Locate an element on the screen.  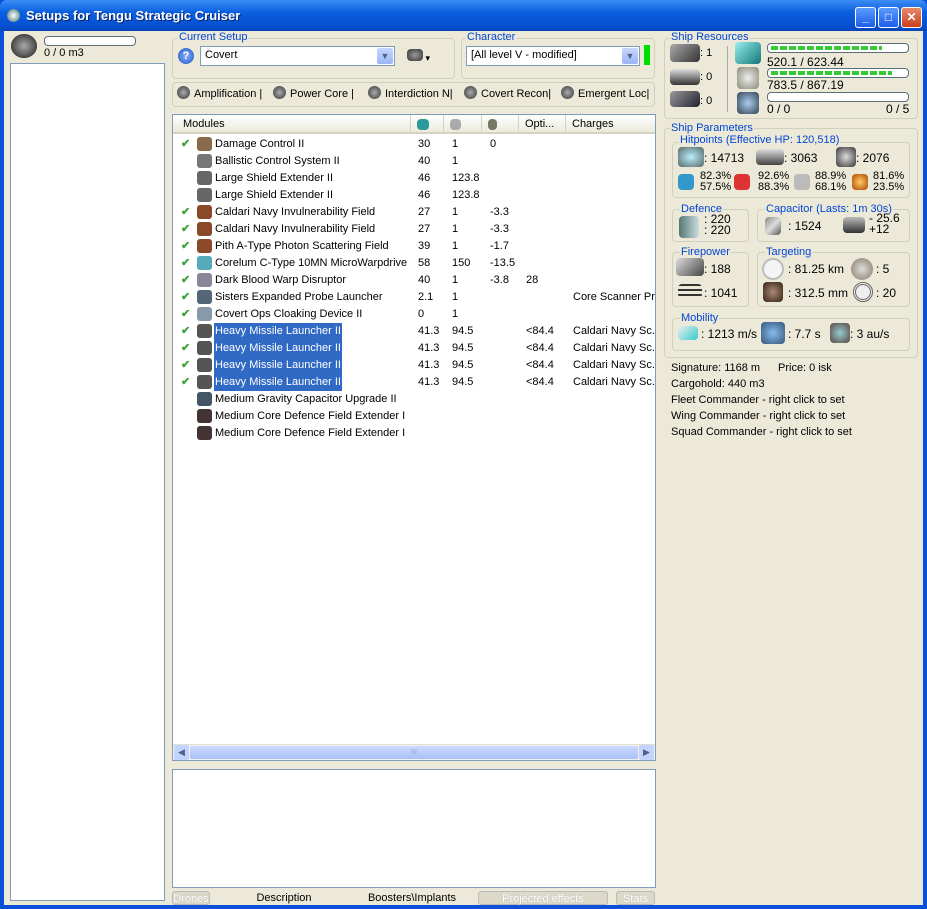
subsystem-power-core: Power Core | is located at coordinates (313, 93).